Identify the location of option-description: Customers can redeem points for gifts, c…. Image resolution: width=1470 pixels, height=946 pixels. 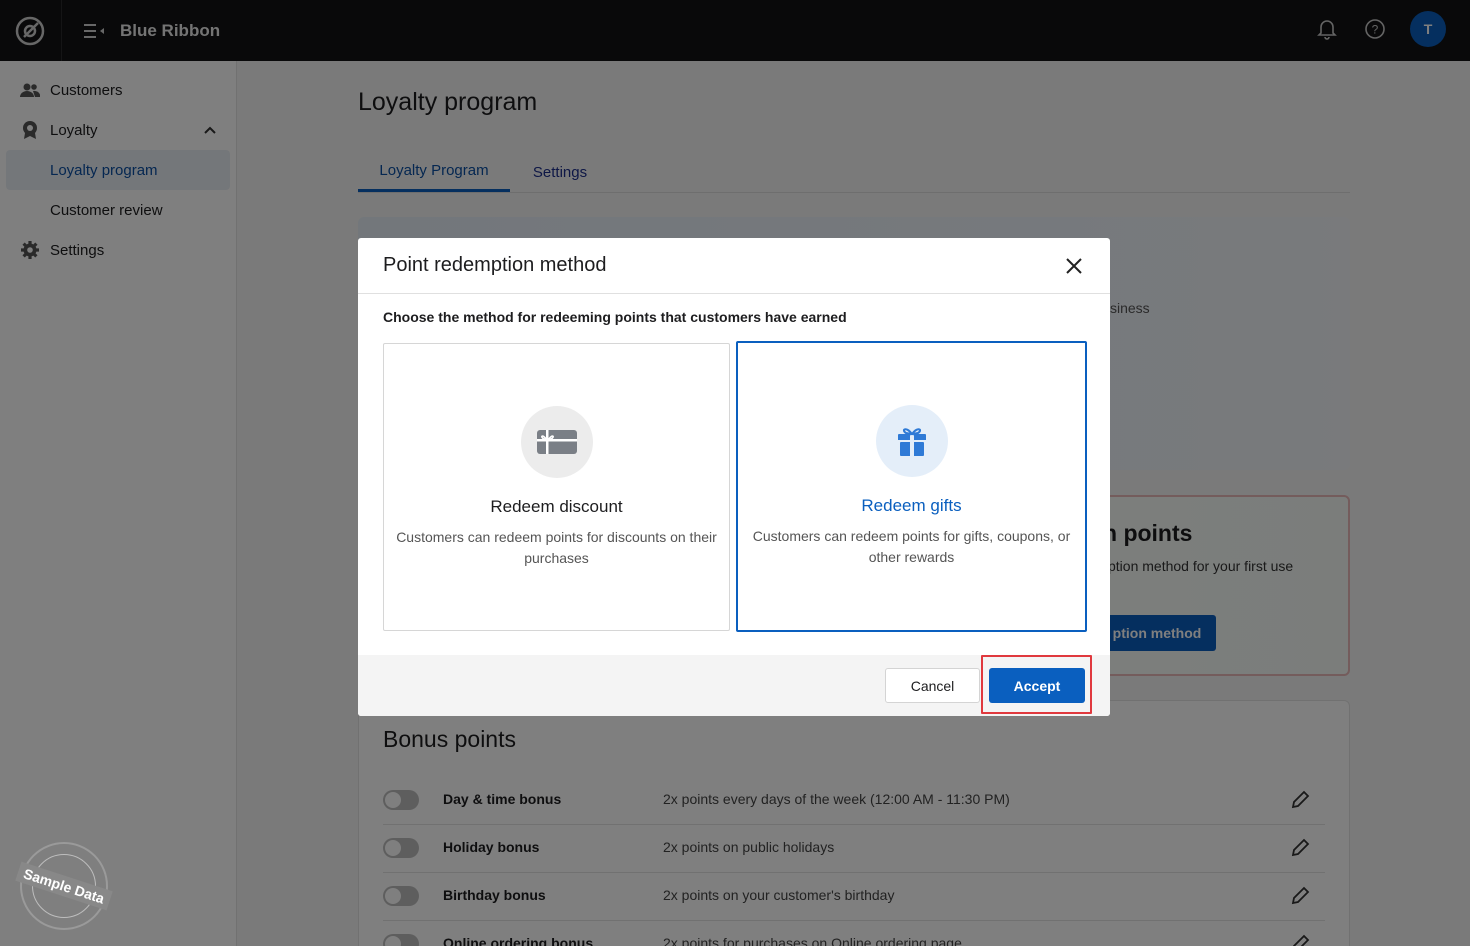
(911, 546).